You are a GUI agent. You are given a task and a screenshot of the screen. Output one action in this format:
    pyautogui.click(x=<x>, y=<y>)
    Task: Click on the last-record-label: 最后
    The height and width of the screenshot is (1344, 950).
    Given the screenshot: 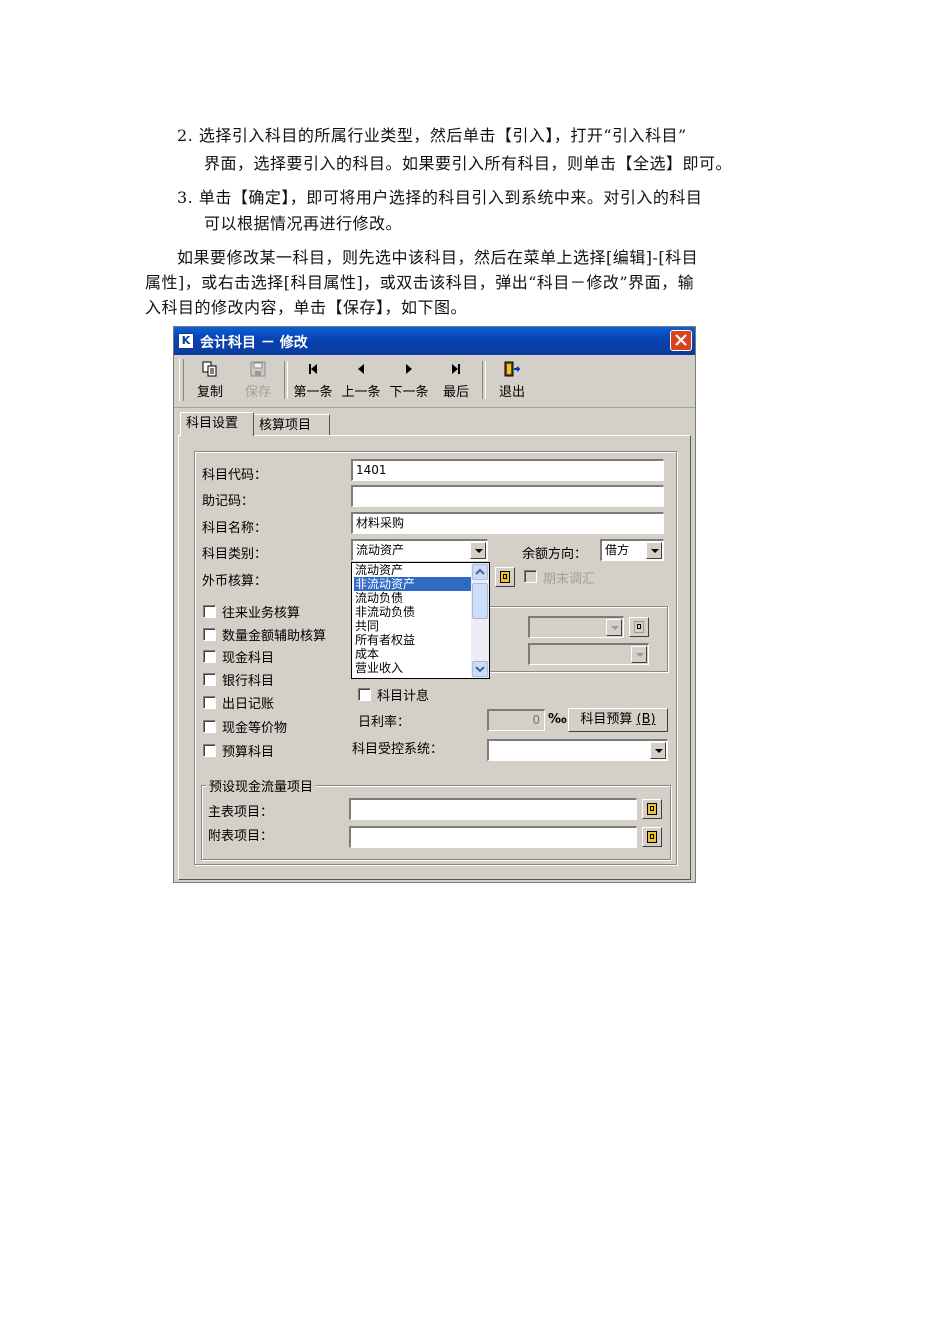 What is the action you would take?
    pyautogui.click(x=455, y=392)
    